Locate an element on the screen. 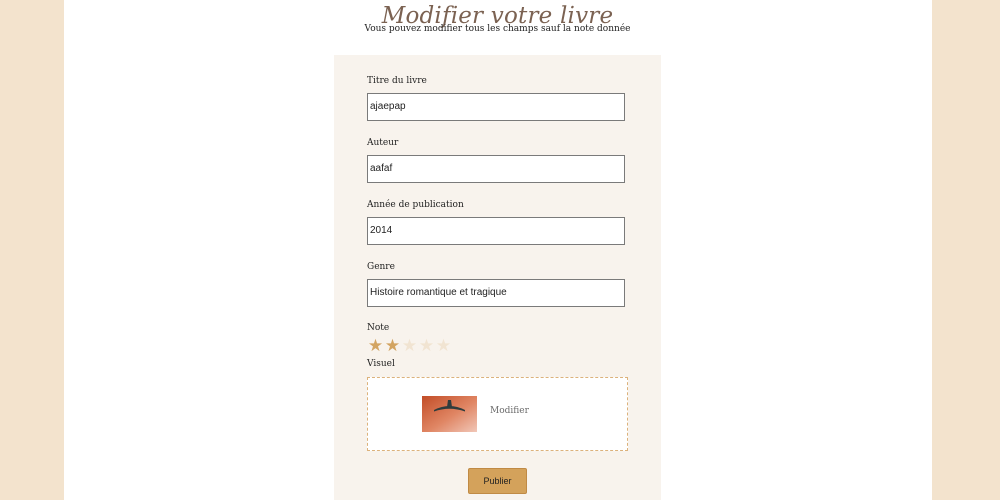  rating-stars: ★ ★ ★ ★ ★ is located at coordinates (409, 346).